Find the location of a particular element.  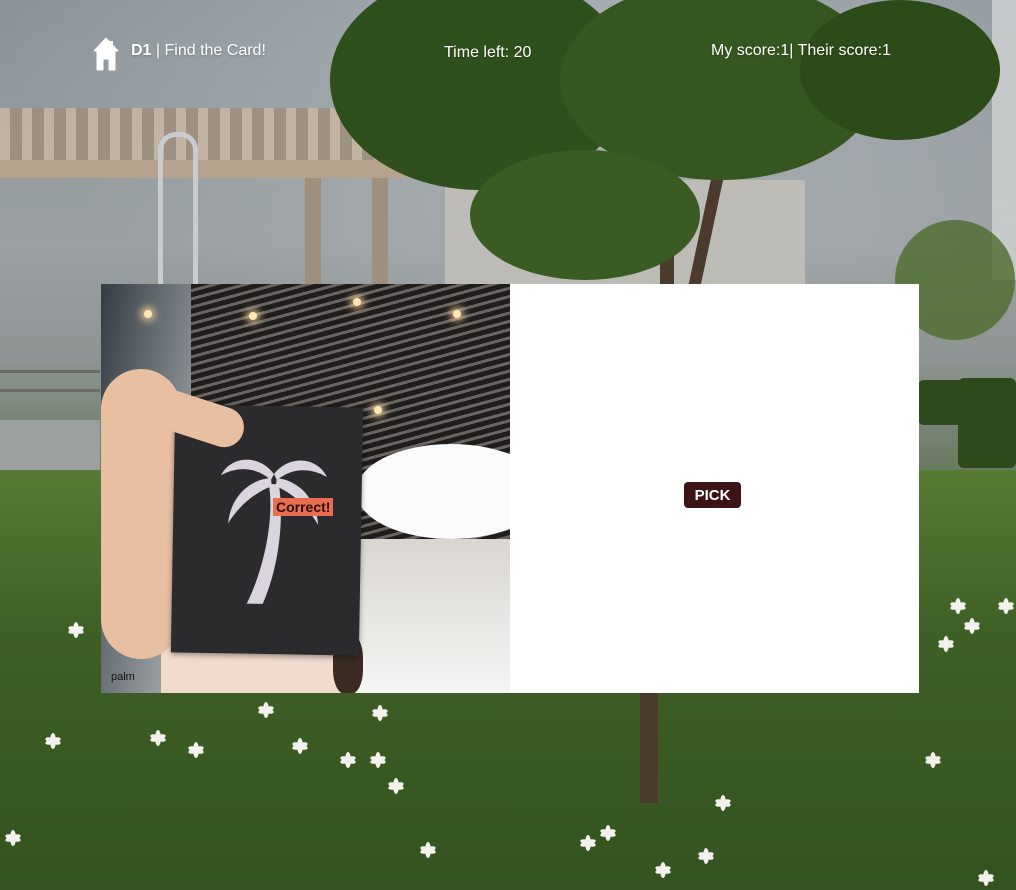

page-title: D1 | Find the Card! is located at coordinates (198, 51).